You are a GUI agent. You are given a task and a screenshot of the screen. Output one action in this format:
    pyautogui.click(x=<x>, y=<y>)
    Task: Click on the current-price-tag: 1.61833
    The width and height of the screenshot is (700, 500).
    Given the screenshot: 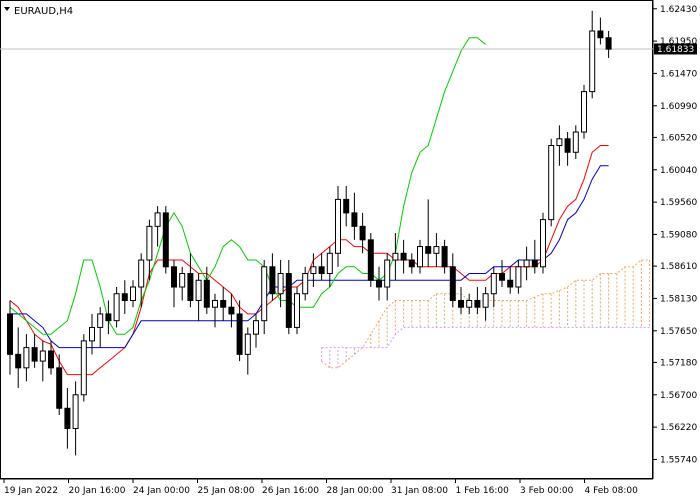 What is the action you would take?
    pyautogui.click(x=675, y=49)
    